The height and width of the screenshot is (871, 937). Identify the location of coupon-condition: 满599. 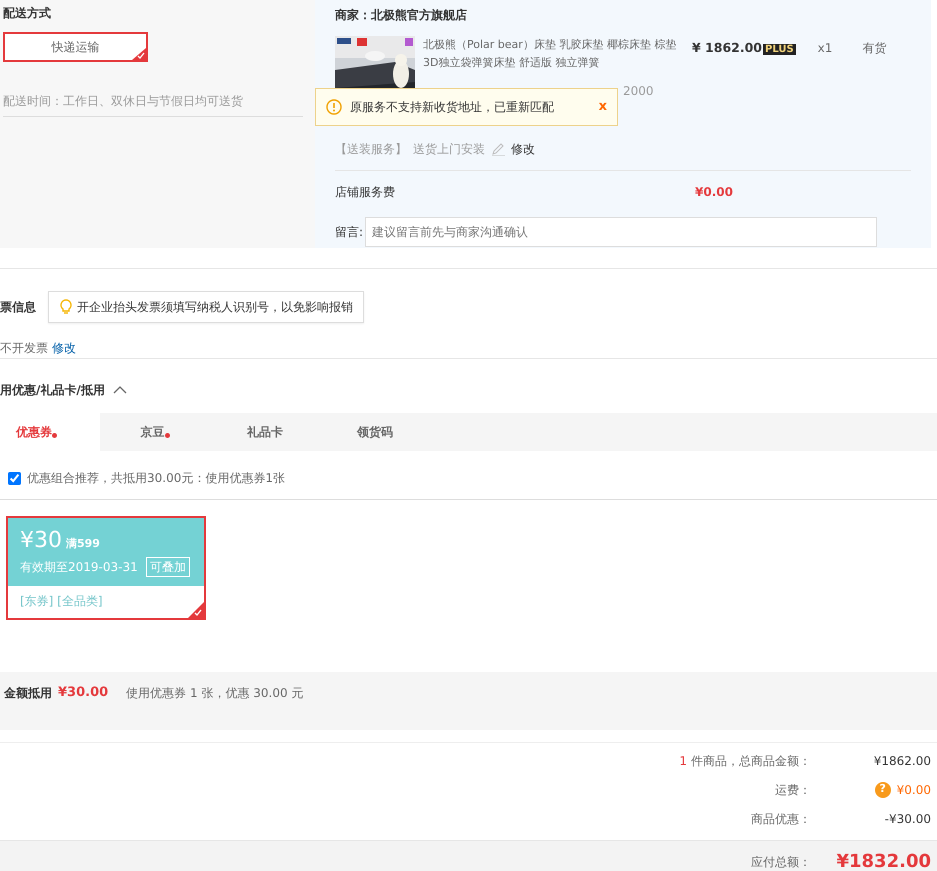
(83, 544).